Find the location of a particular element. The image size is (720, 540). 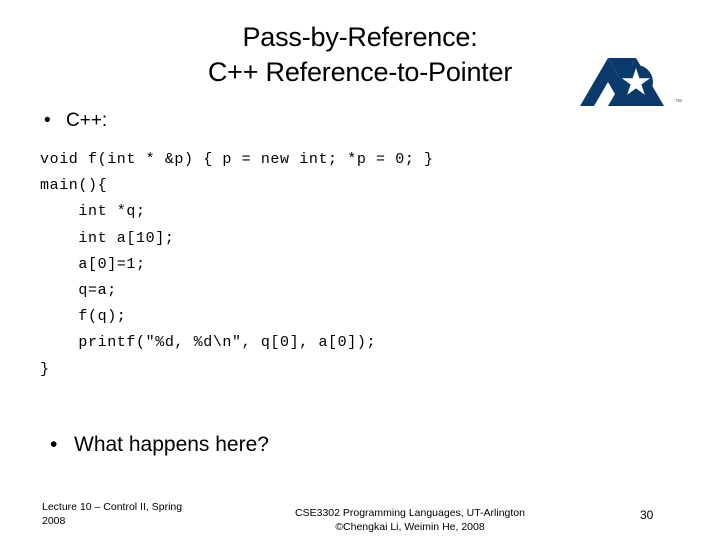

svg-text: ™ is located at coordinates (678, 102).